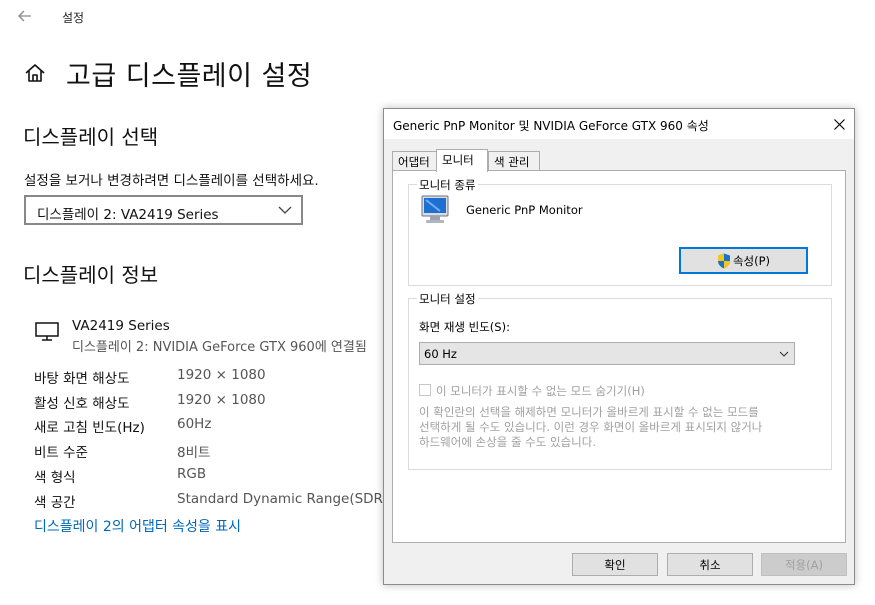 The height and width of the screenshot is (605, 875). What do you see at coordinates (91, 137) in the screenshot?
I see `section-title-select-display: 디스플레이 선택` at bounding box center [91, 137].